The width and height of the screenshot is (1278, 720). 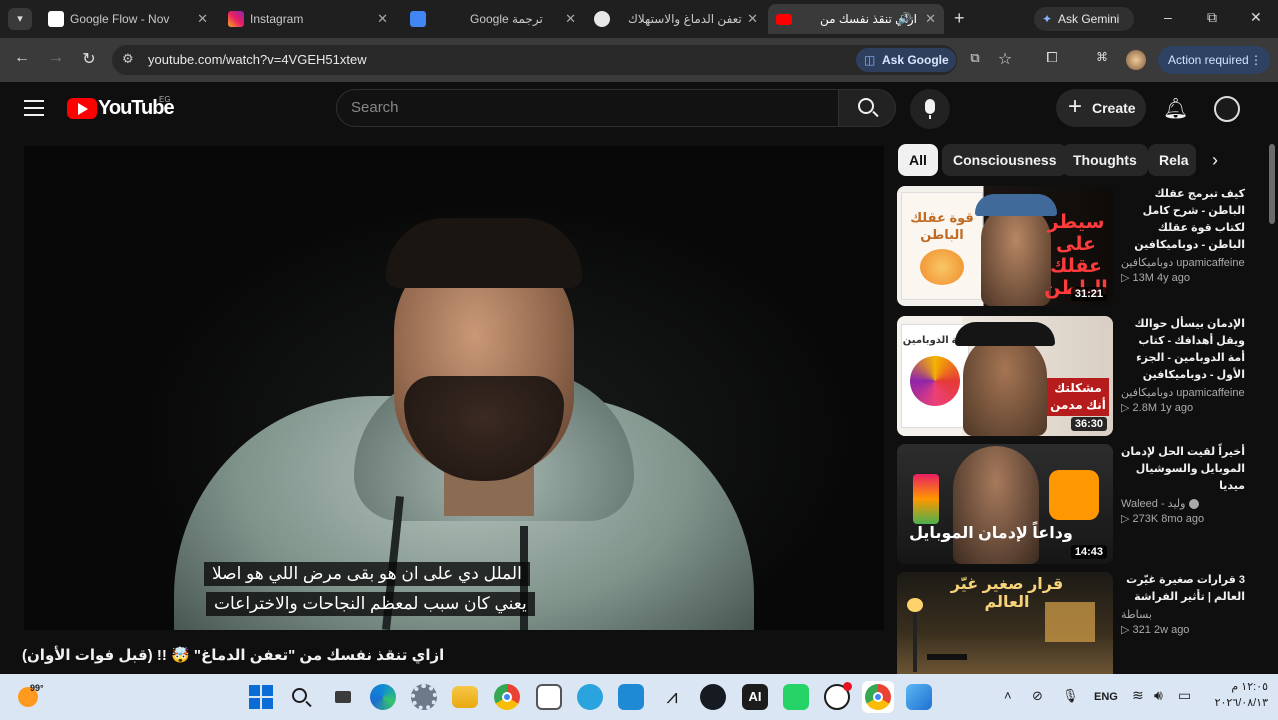 What do you see at coordinates (1184, 695) in the screenshot?
I see `battery-icon: ▭` at bounding box center [1184, 695].